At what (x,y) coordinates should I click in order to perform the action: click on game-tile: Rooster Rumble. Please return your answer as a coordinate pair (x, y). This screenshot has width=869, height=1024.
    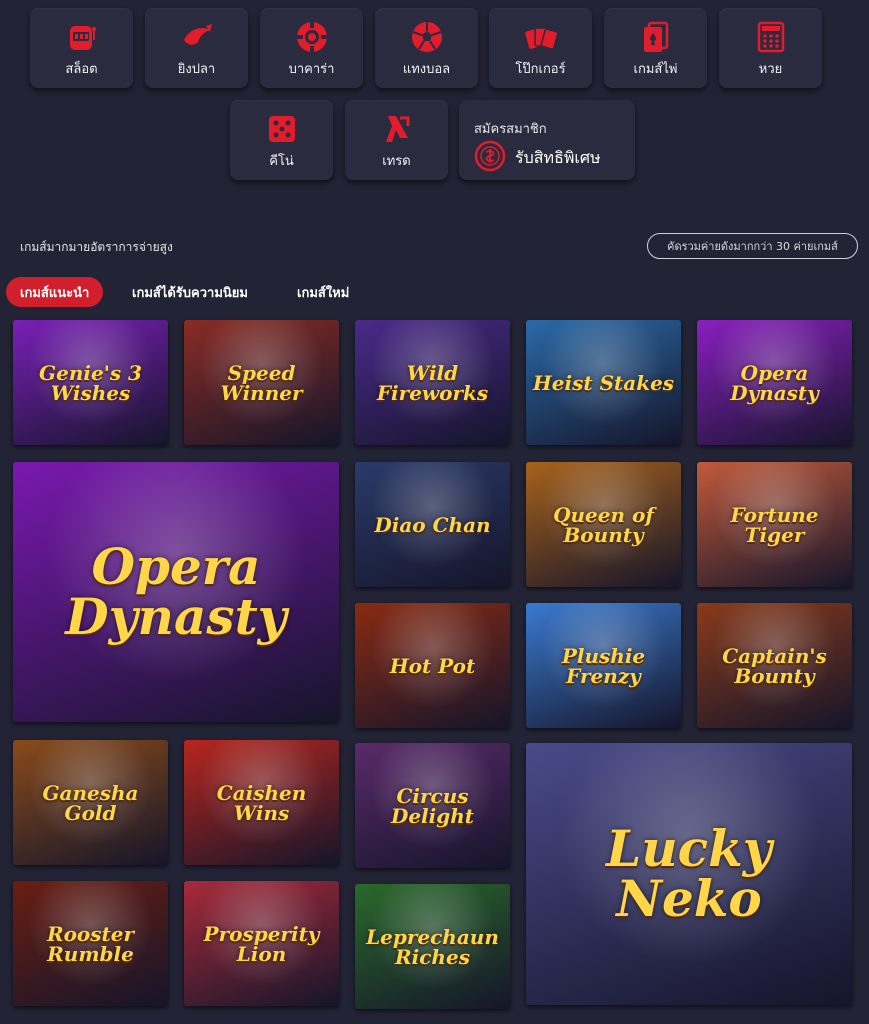
    Looking at the image, I should click on (90, 943).